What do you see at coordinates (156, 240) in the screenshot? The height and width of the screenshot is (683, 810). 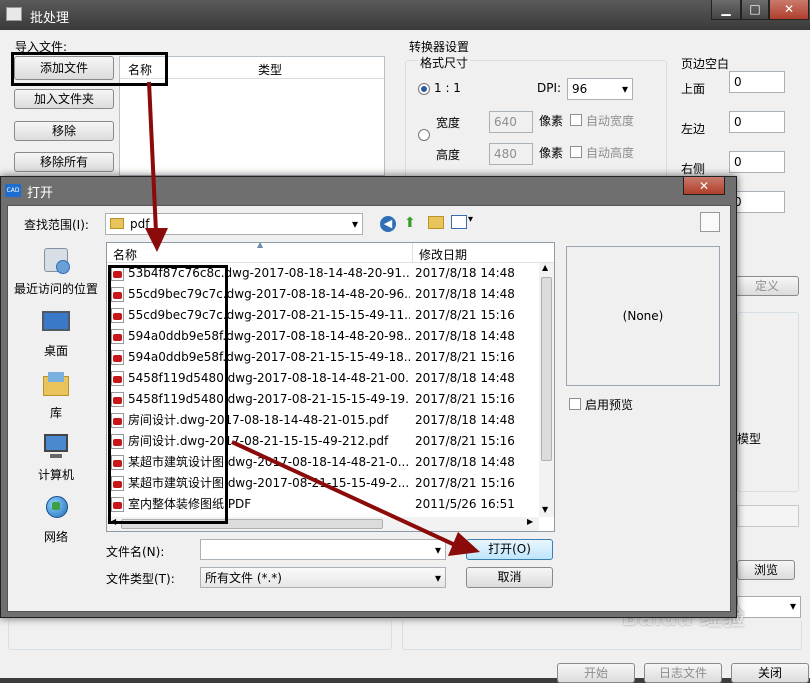 I see `arrow-down-head` at bounding box center [156, 240].